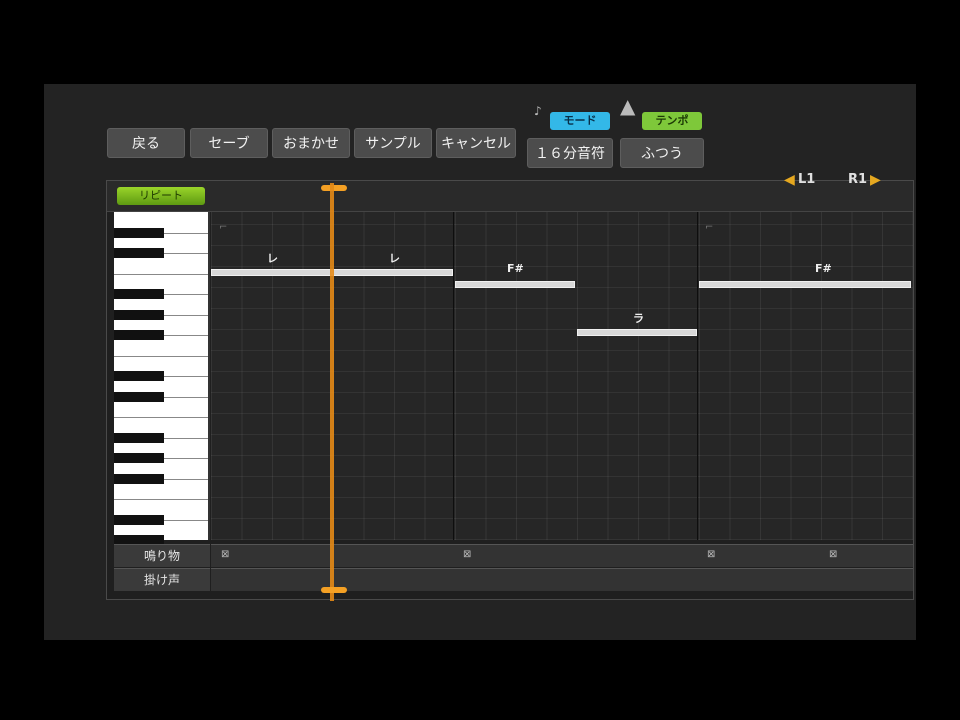 The height and width of the screenshot is (720, 960). Describe the element at coordinates (538, 111) in the screenshot. I see `note-icon: ♪` at that location.